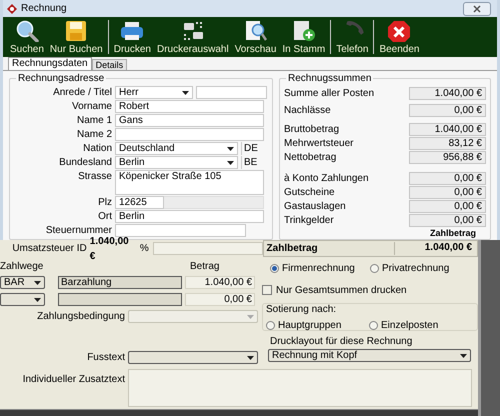  Describe the element at coordinates (304, 31) in the screenshot. I see `document-plus-icon` at that location.